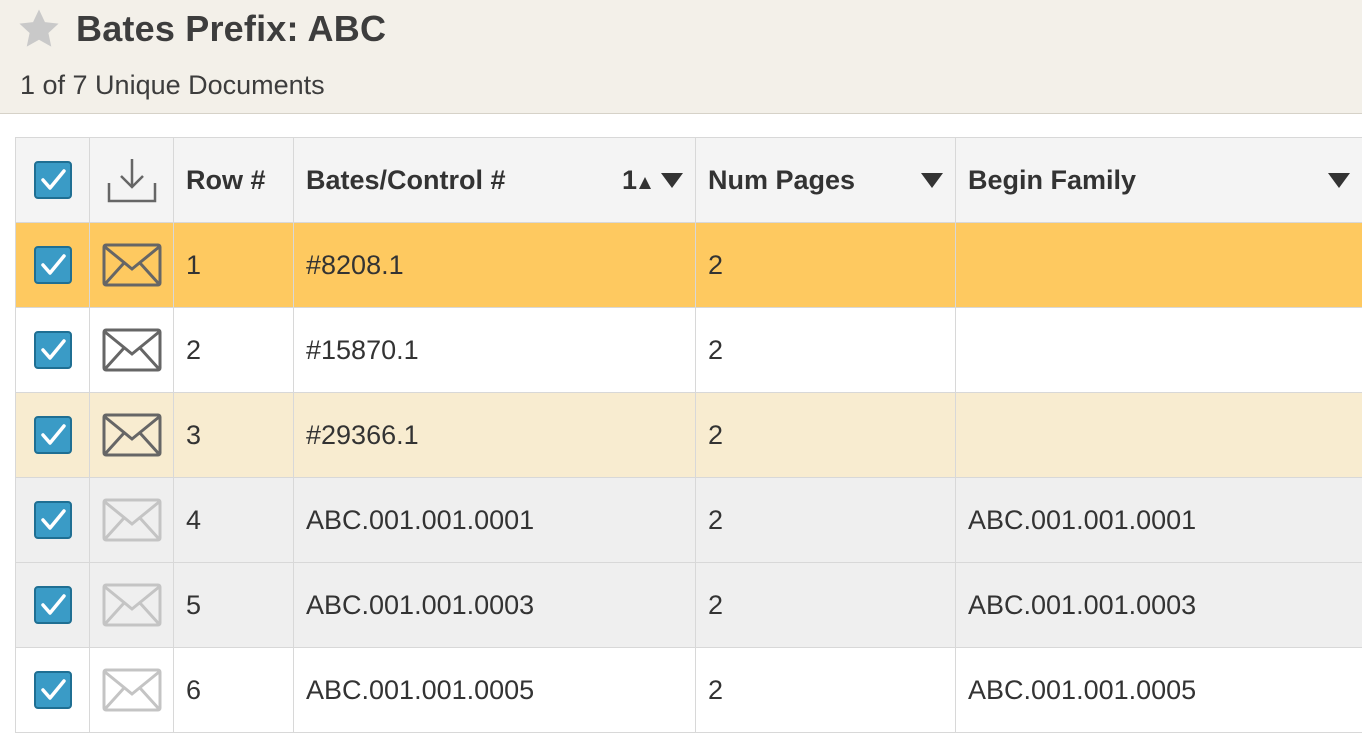 The height and width of the screenshot is (742, 1362). What do you see at coordinates (233, 605) in the screenshot?
I see `row-number: 5` at bounding box center [233, 605].